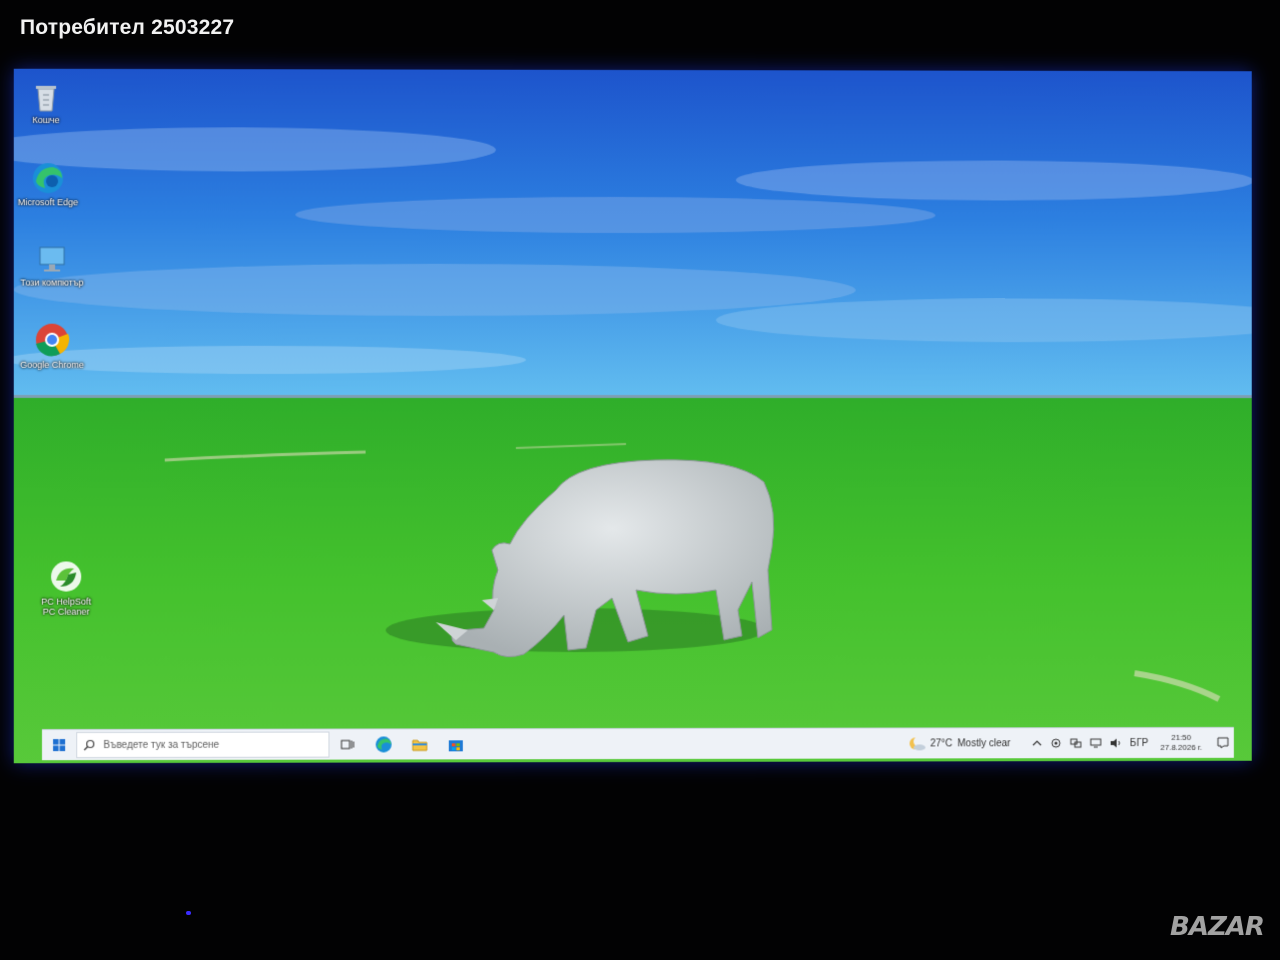  I want to click on desktop-icon-microsoft-edge: Microsoft Edge, so click(48, 184).